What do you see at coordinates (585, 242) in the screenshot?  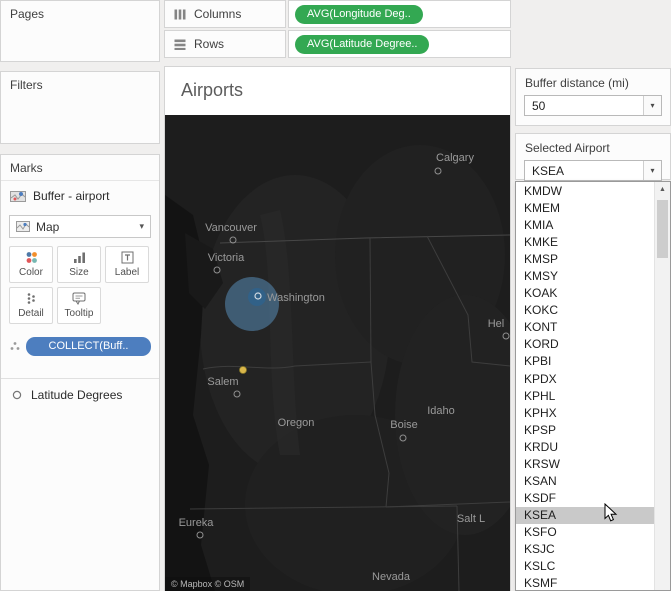 I see `airport-option-kmke: KMKE` at bounding box center [585, 242].